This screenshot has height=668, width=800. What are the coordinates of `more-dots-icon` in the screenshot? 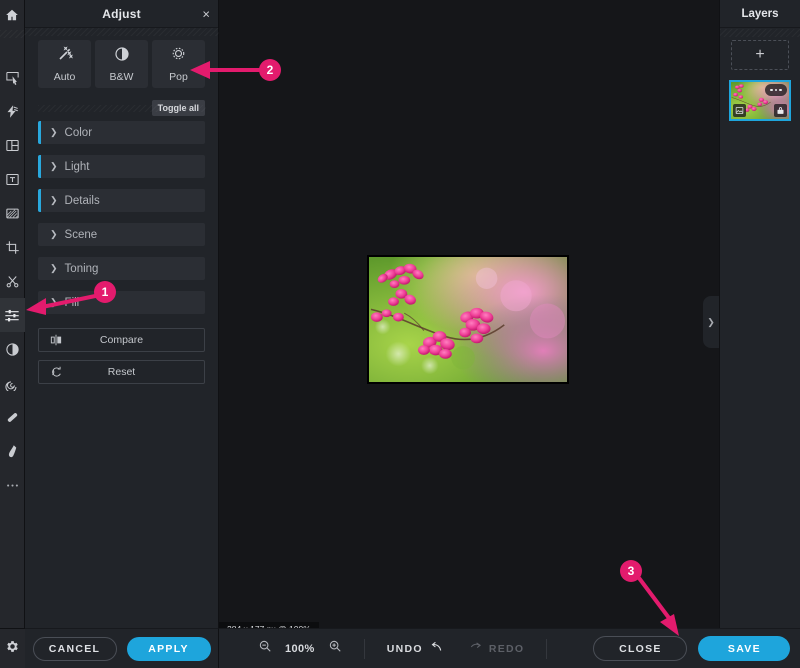 It's located at (776, 90).